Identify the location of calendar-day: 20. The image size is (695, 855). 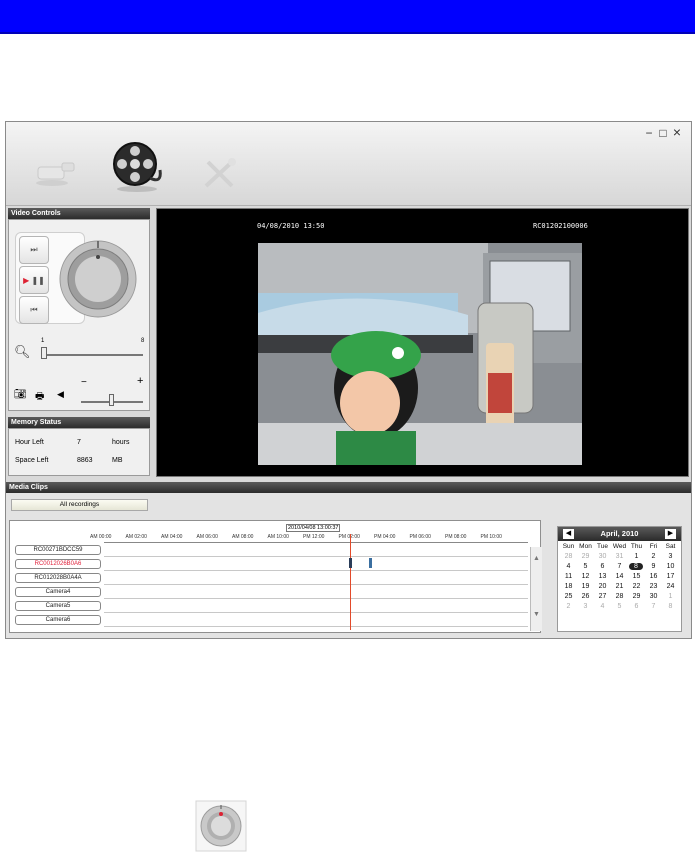
(602, 586).